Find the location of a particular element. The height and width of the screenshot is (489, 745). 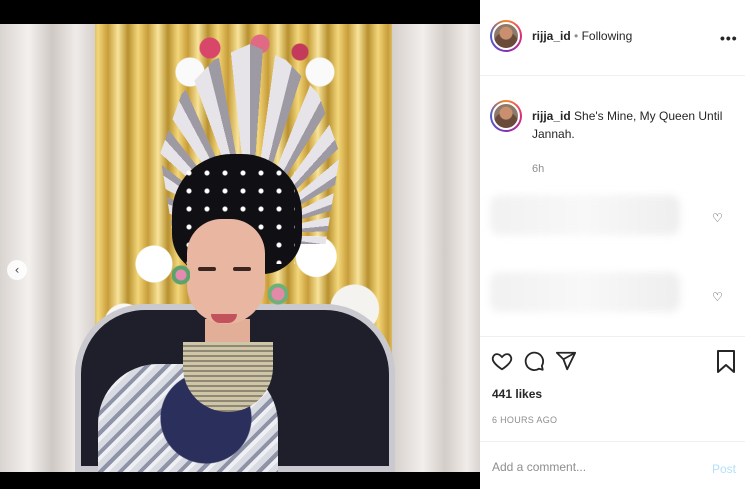

caption-avatar-image is located at coordinates (506, 116).